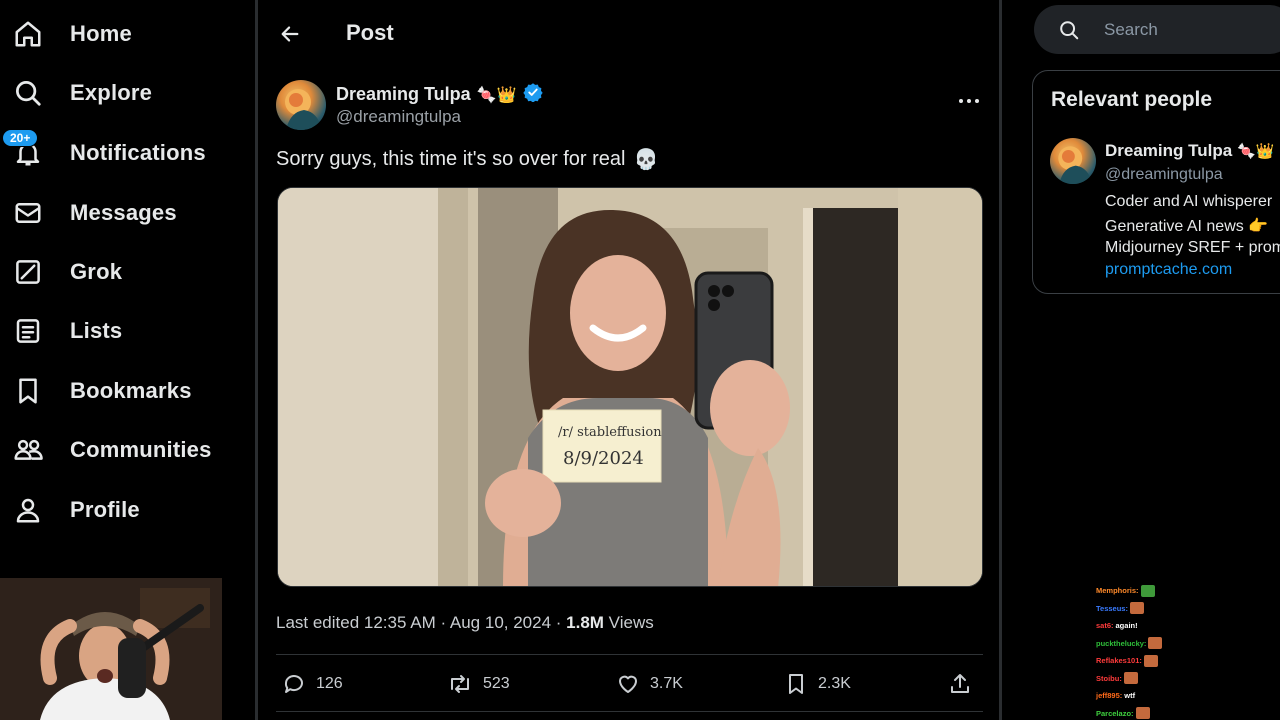  I want to click on nav-item-bookmarks: Bookmarks, so click(102, 391).